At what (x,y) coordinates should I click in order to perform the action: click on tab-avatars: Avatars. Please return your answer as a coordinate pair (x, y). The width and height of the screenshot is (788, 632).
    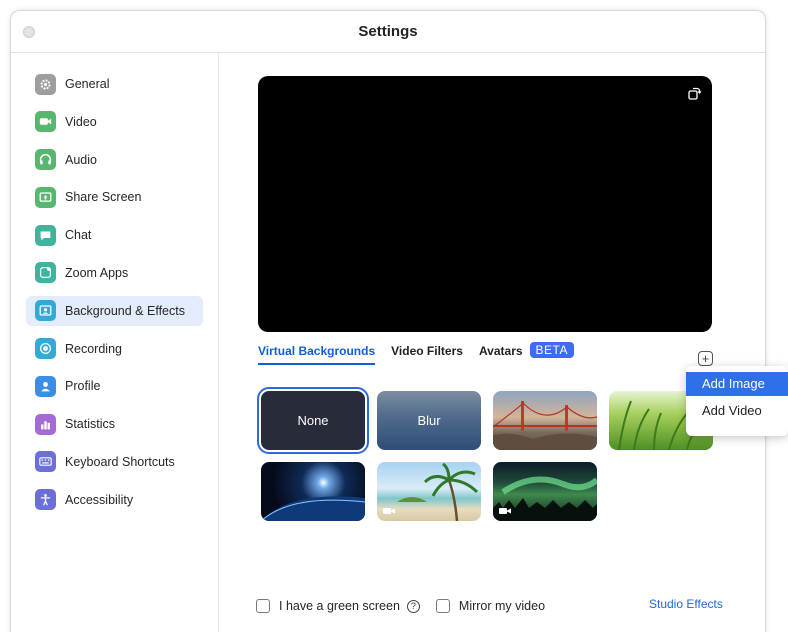
    Looking at the image, I should click on (501, 353).